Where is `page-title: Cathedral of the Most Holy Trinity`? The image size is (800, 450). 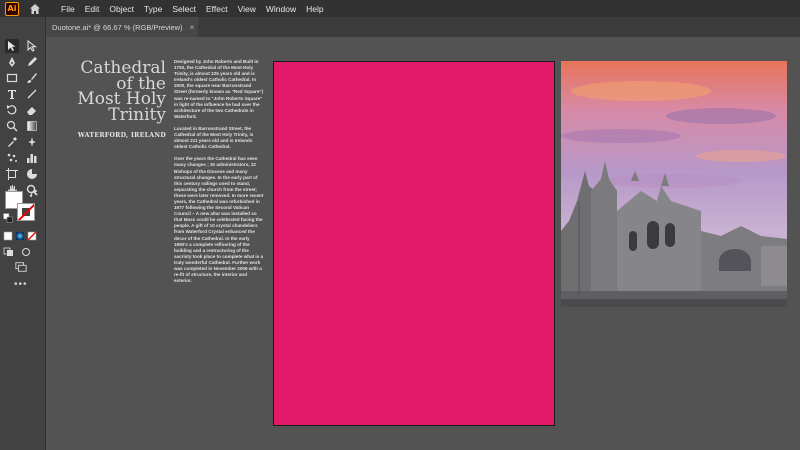 page-title: Cathedral of the Most Holy Trinity is located at coordinates (118, 92).